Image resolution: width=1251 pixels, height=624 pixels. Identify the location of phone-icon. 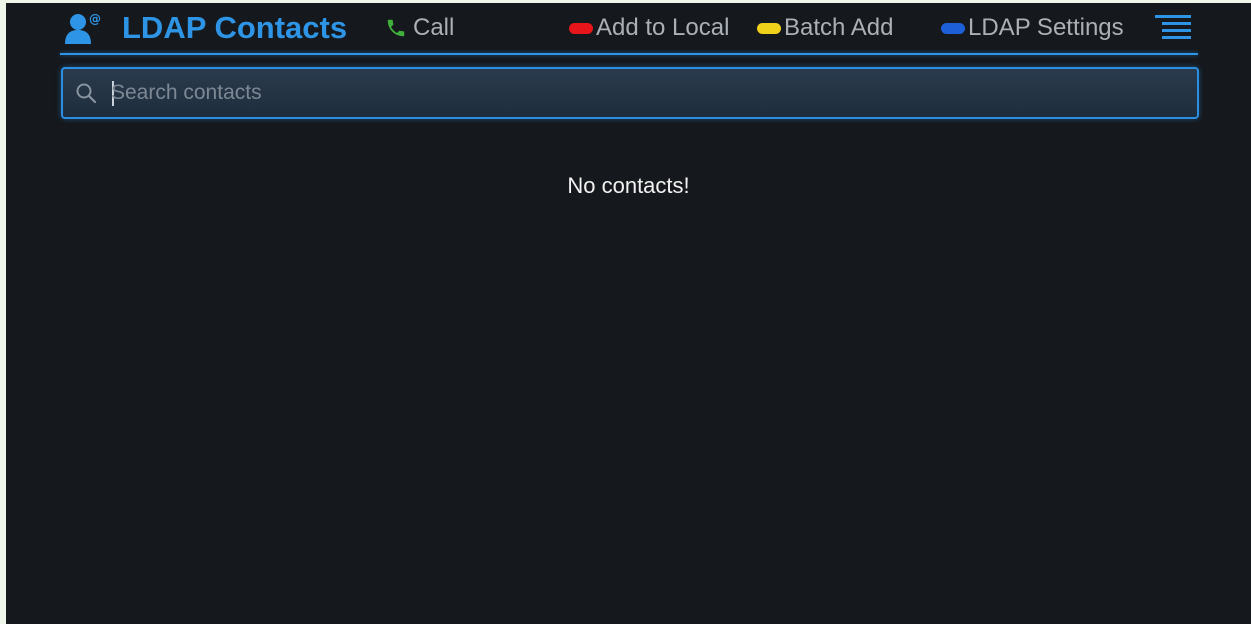
(396, 28).